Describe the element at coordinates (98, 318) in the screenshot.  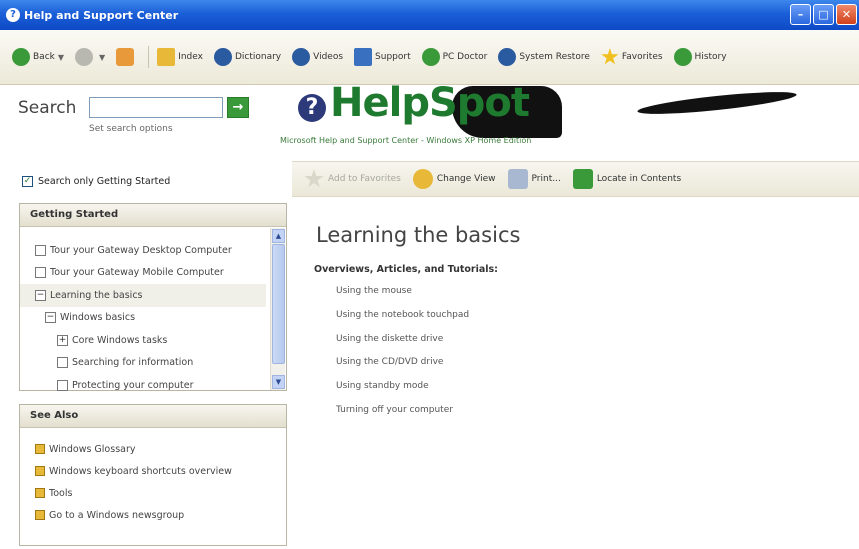
I see `tree-item-label: Windows basics` at that location.